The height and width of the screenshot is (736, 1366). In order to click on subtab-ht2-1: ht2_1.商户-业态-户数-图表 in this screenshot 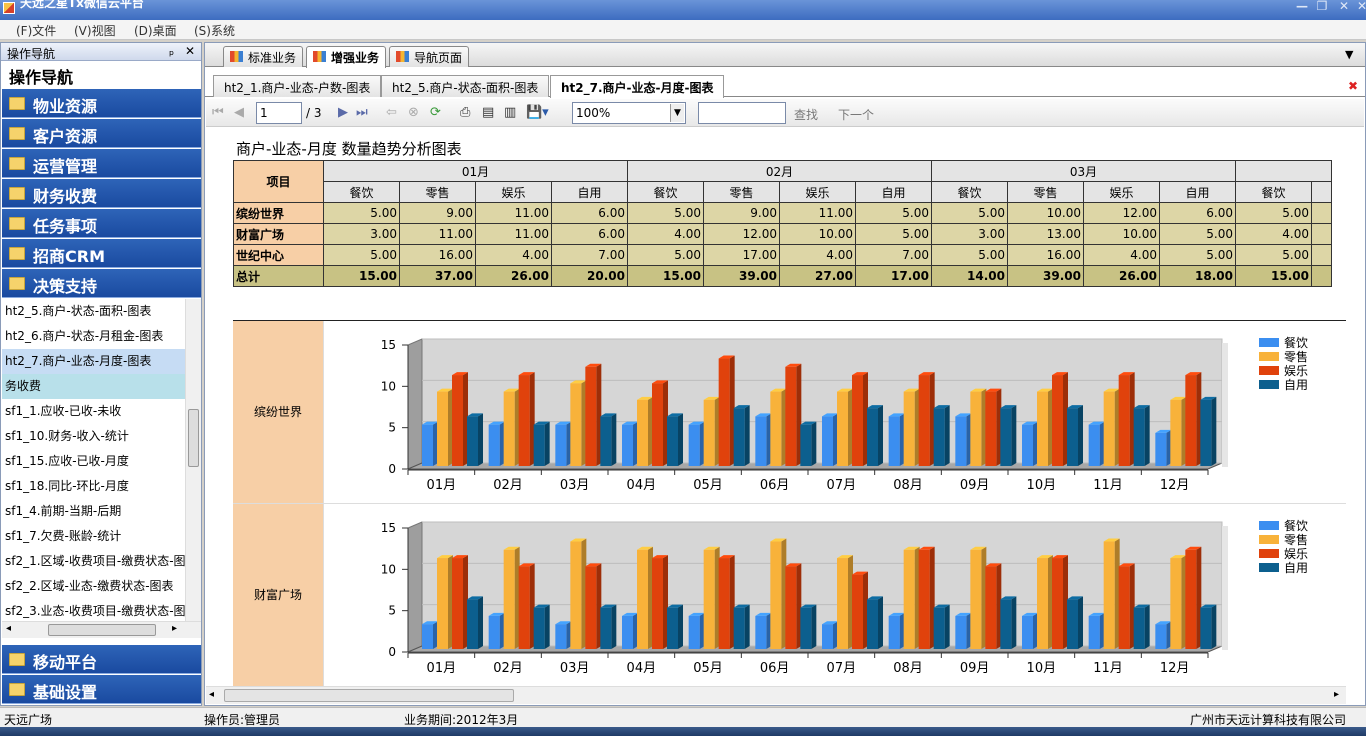, I will do `click(297, 86)`.